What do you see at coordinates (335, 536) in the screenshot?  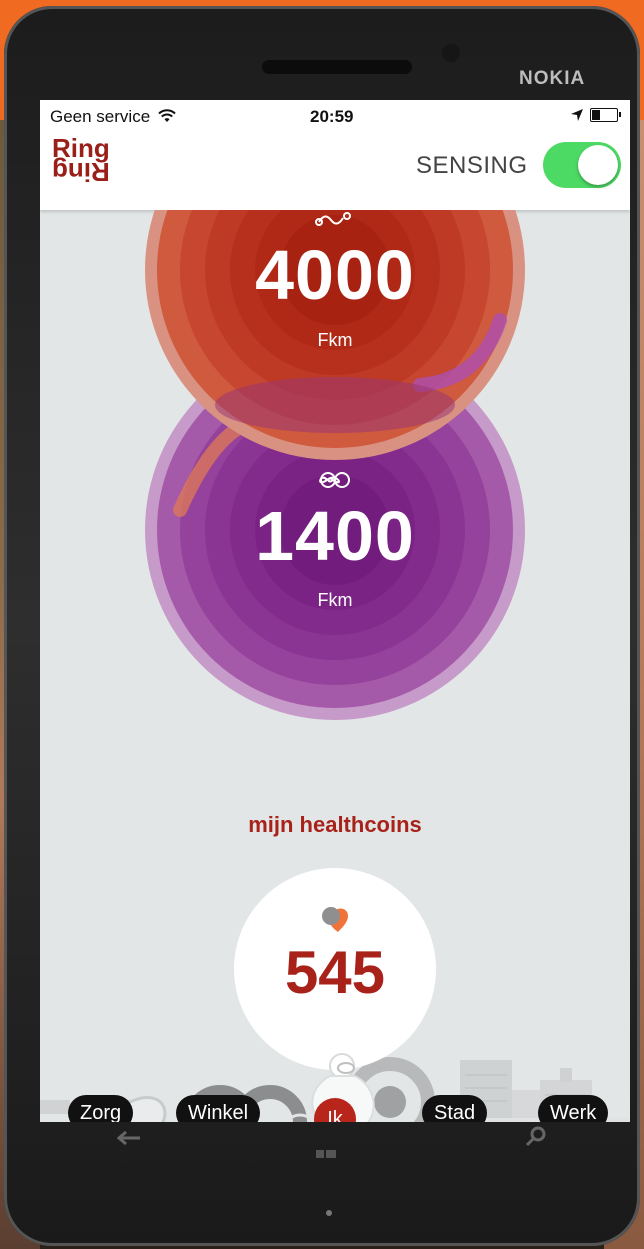 I see `bottom-distance-value: 1400` at bounding box center [335, 536].